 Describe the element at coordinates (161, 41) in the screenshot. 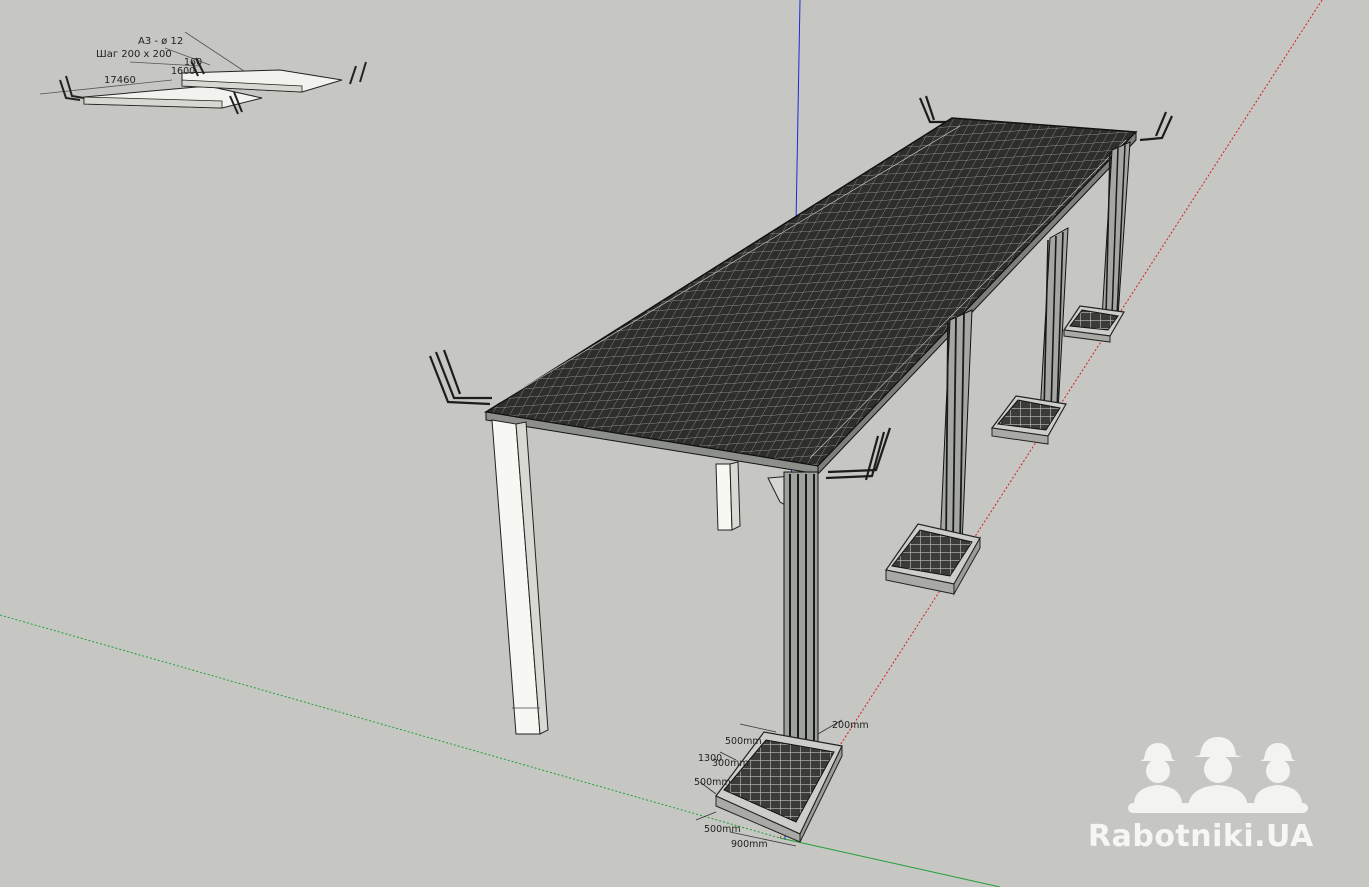

I see `rebar-spec-label: А3 - ø 12` at that location.